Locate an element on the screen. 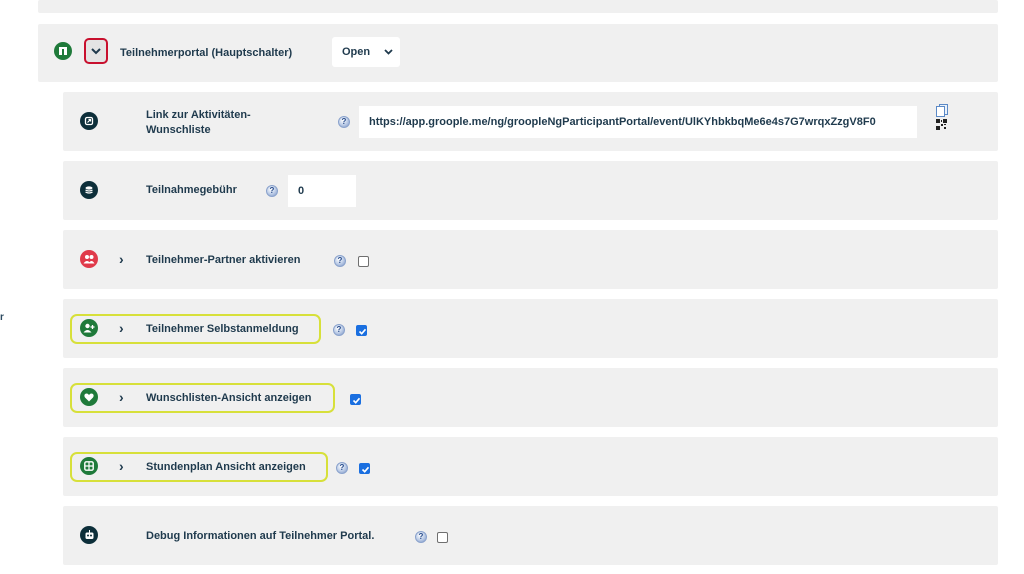 This screenshot has width=1024, height=574. qr-code-icon is located at coordinates (941, 126).